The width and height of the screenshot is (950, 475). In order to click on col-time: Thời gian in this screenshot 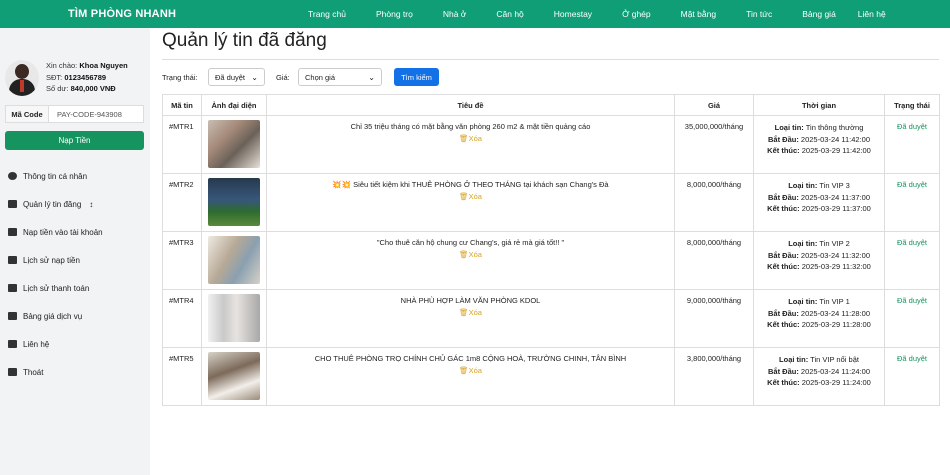, I will do `click(819, 105)`.